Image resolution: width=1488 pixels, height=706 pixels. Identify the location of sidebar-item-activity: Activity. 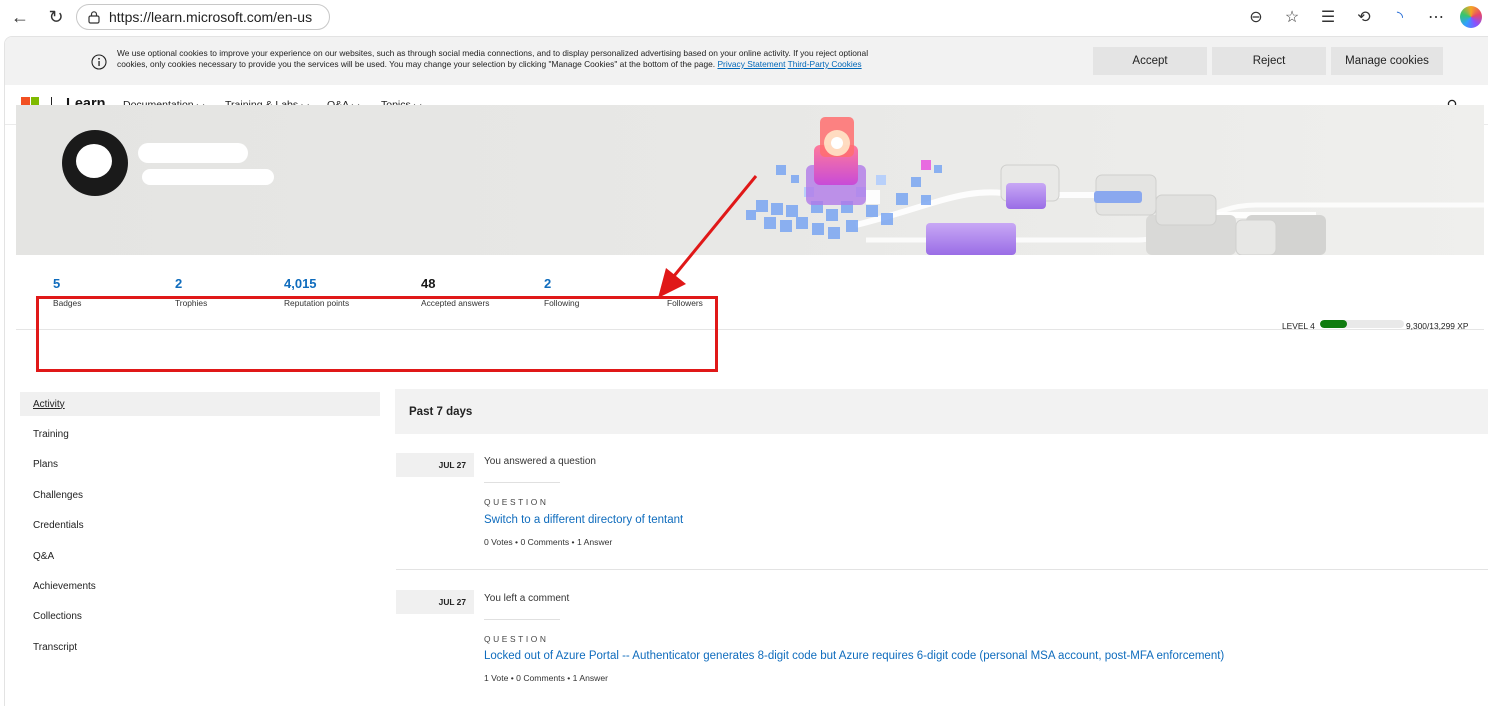
(200, 404).